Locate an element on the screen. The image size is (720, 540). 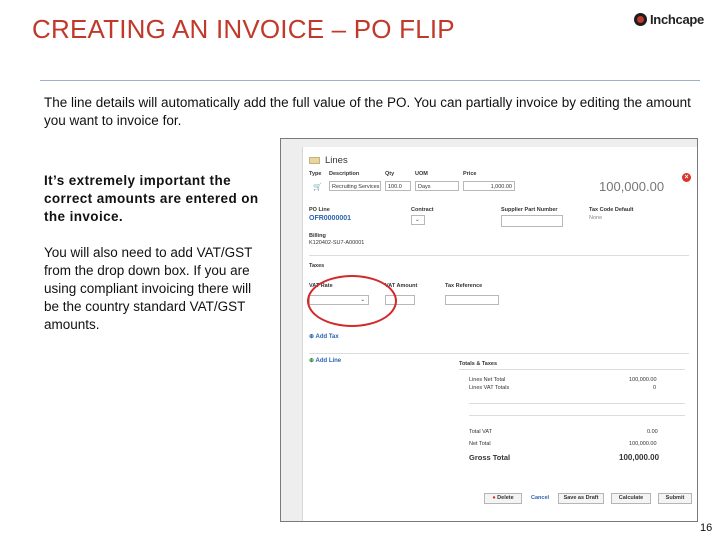
logo-icon is located at coordinates (640, 19).